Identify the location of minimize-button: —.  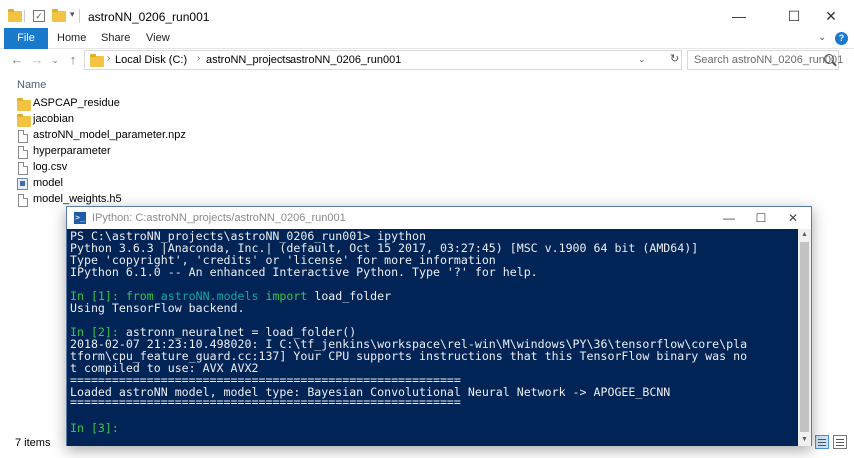
(729, 218).